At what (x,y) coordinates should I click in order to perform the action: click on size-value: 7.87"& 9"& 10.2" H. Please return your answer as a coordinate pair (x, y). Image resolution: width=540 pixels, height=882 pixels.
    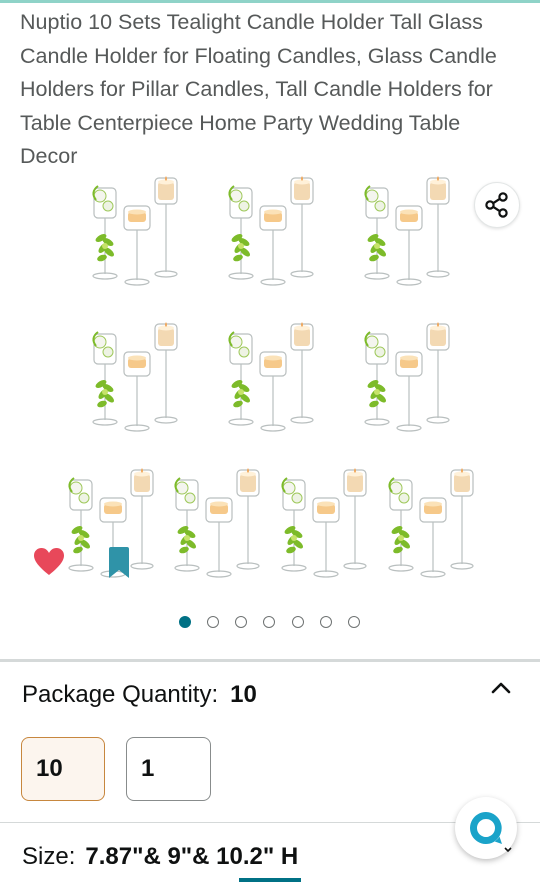
    Looking at the image, I should click on (192, 856).